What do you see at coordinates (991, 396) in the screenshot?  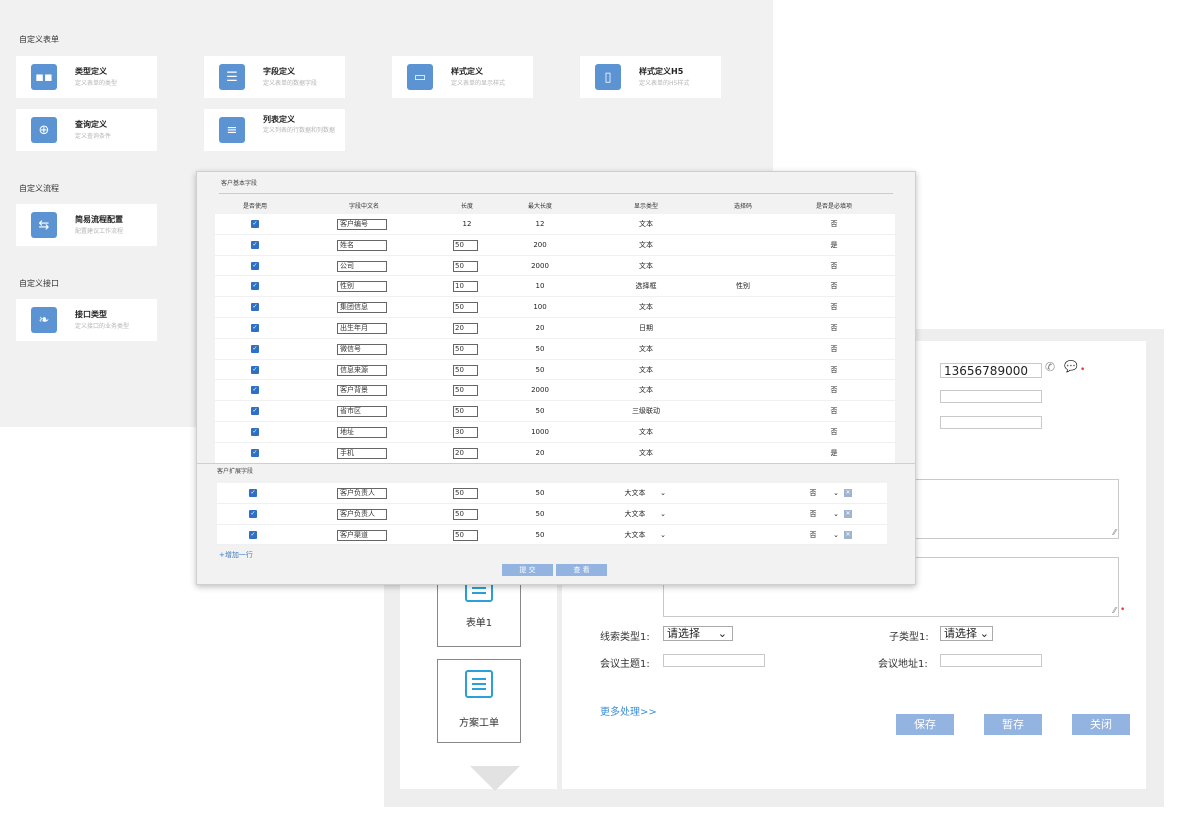 I see `field2-input` at bounding box center [991, 396].